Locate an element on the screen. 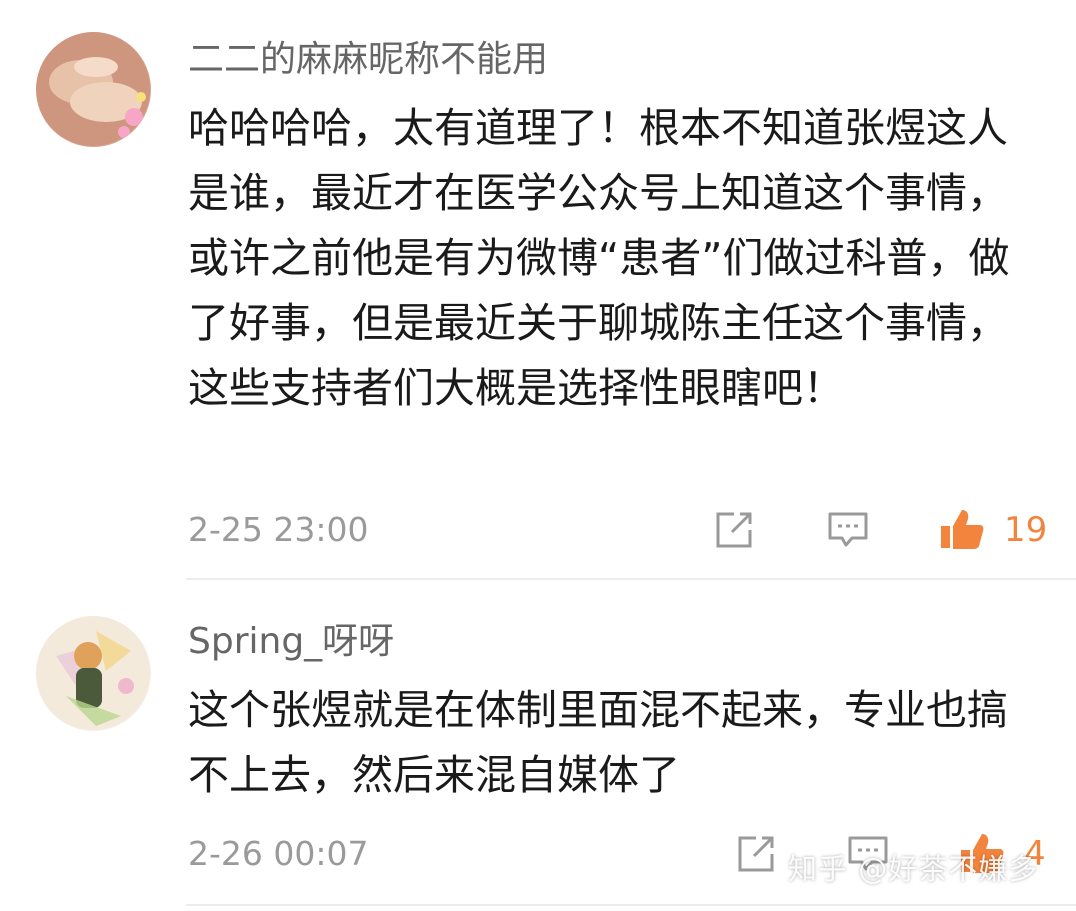  thumbs-up-icon is located at coordinates (962, 529).